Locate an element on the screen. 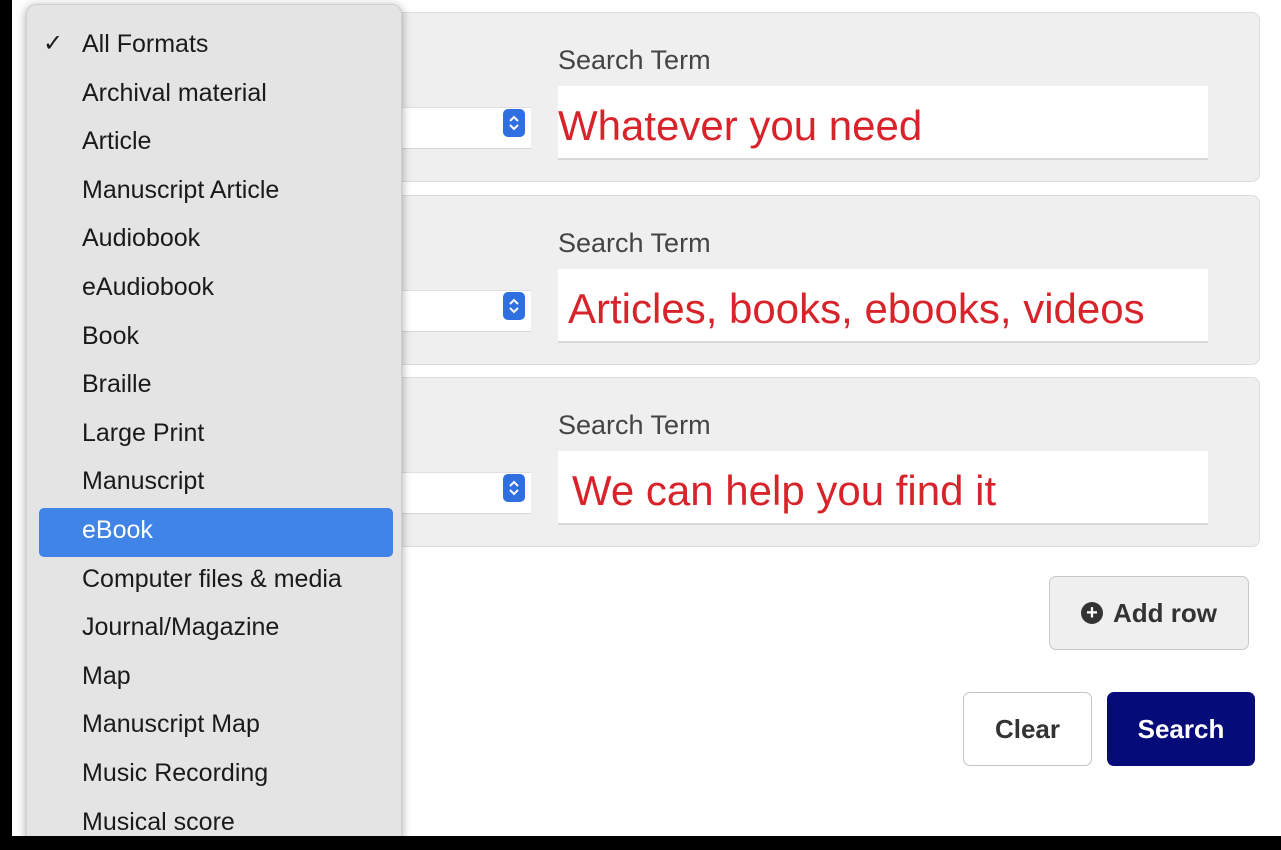 Image resolution: width=1281 pixels, height=850 pixels. format-option-label: Book is located at coordinates (110, 335).